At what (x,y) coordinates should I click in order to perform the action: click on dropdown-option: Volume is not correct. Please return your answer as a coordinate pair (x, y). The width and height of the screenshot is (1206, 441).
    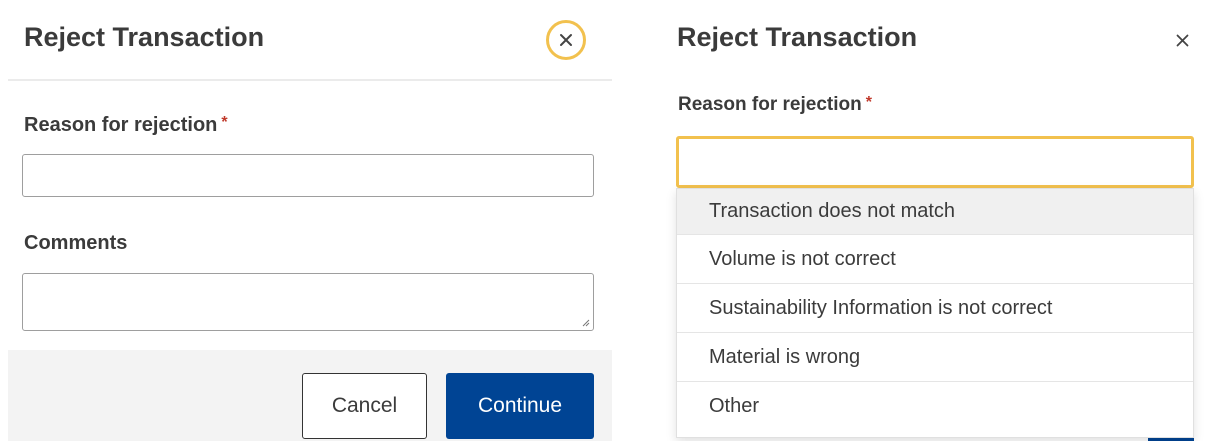
    Looking at the image, I should click on (935, 259).